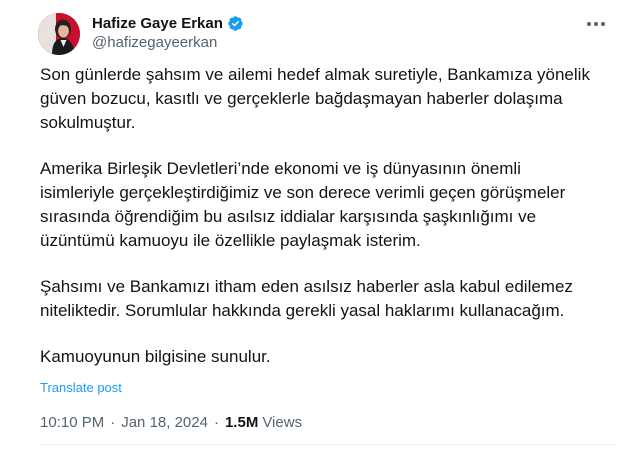 The image size is (635, 451). What do you see at coordinates (596, 24) in the screenshot?
I see `more-options-icon` at bounding box center [596, 24].